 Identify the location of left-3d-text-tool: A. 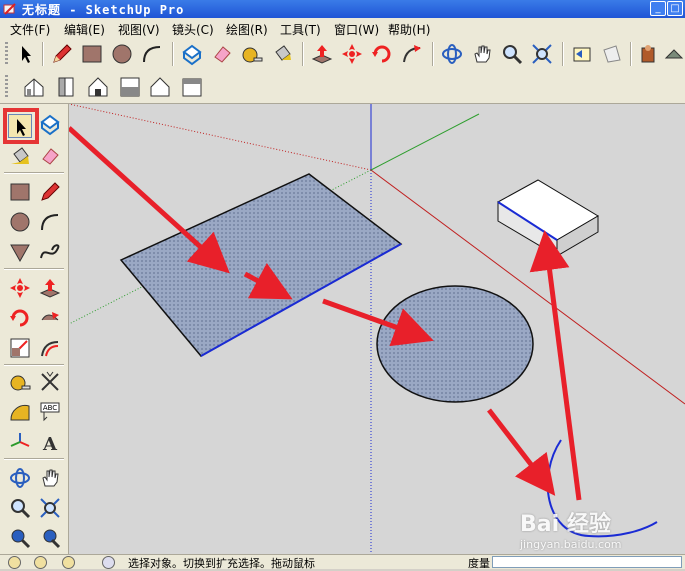
(50, 442).